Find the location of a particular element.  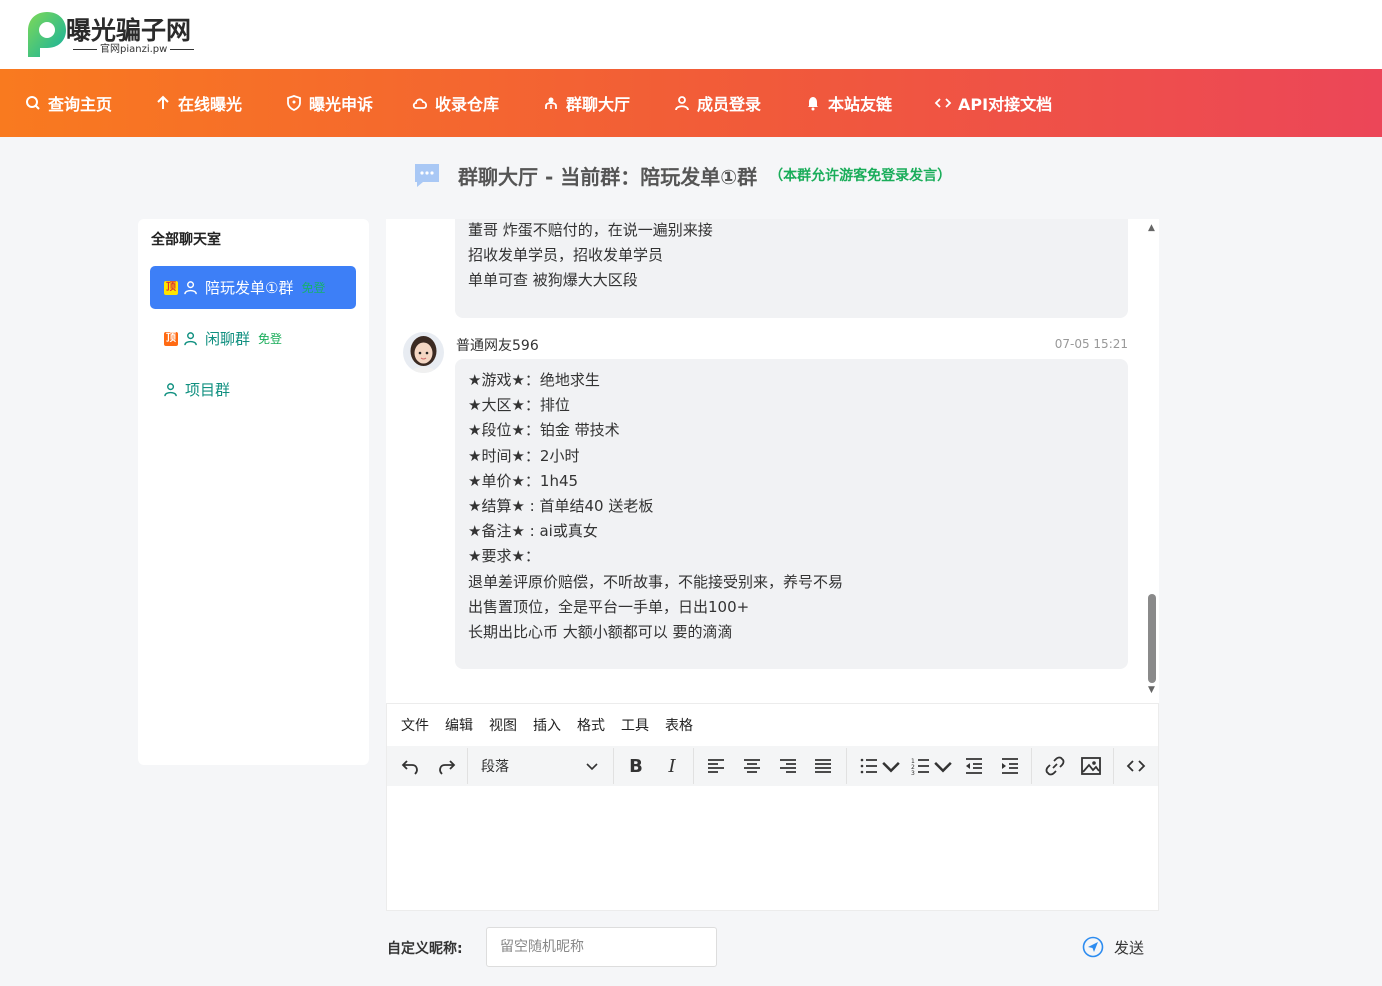

redo-button is located at coordinates (447, 766).